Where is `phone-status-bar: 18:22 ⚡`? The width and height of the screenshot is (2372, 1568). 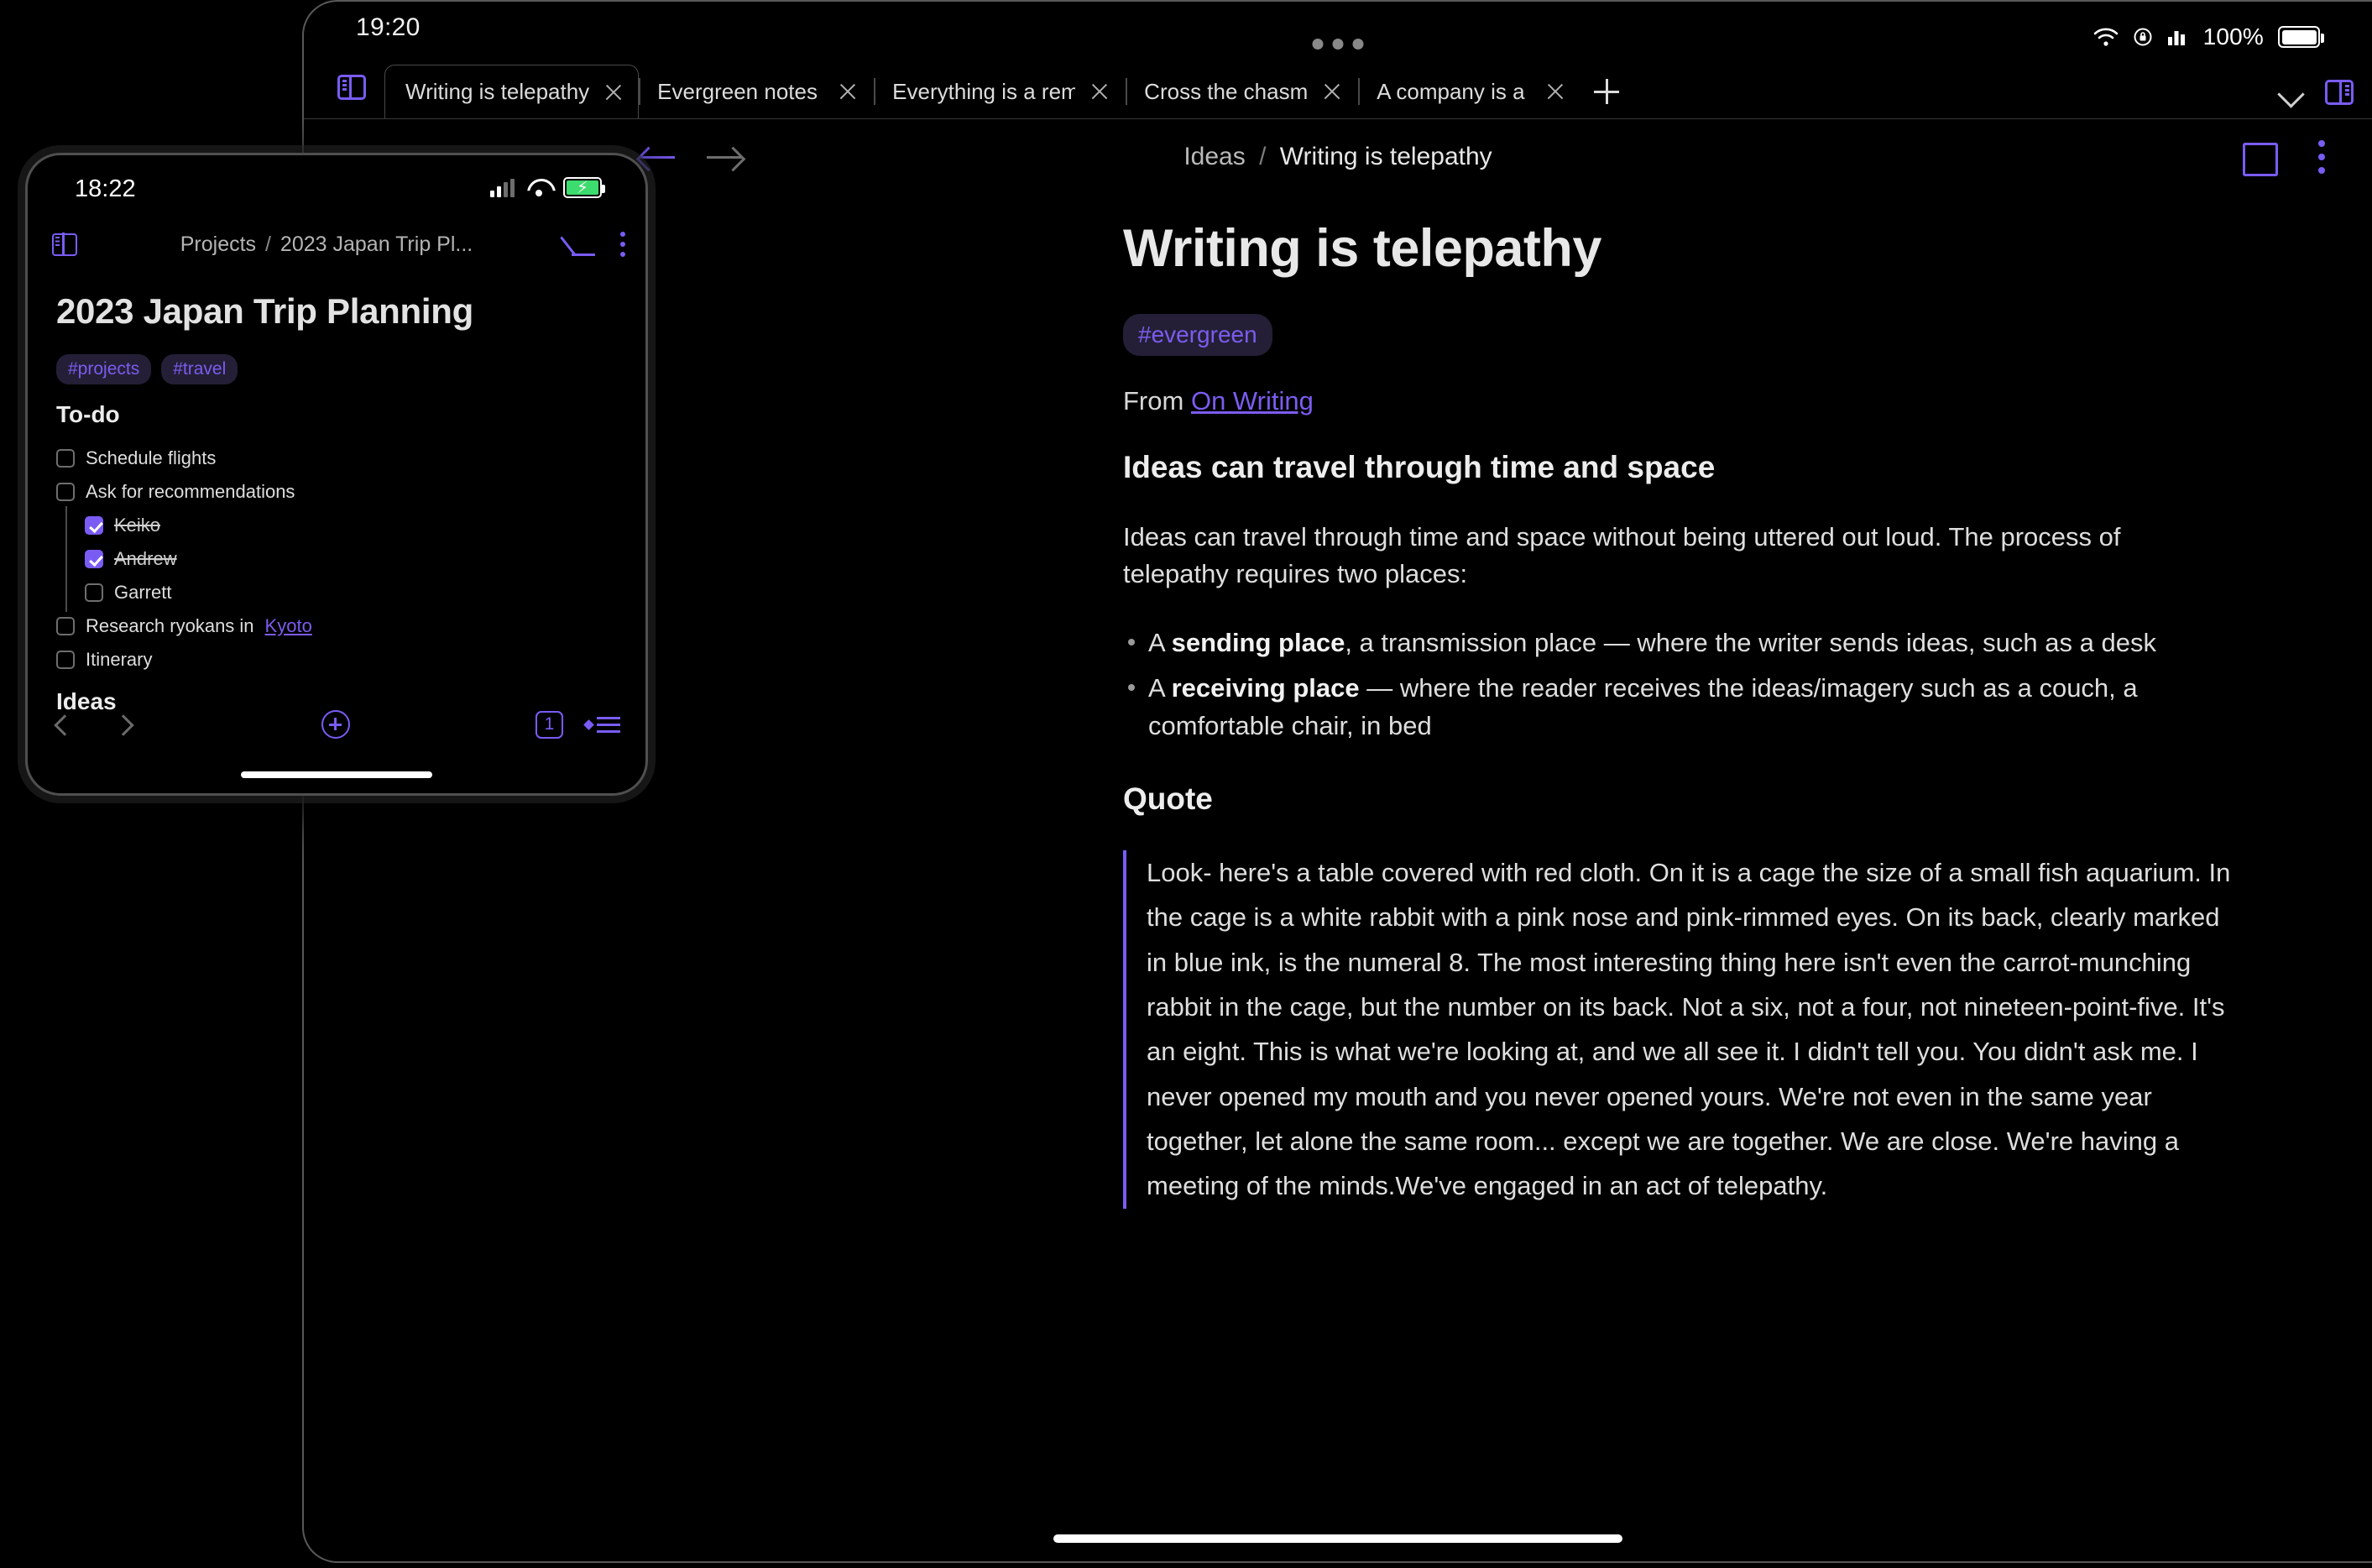
phone-status-bar: 18:22 ⚡ is located at coordinates (336, 186).